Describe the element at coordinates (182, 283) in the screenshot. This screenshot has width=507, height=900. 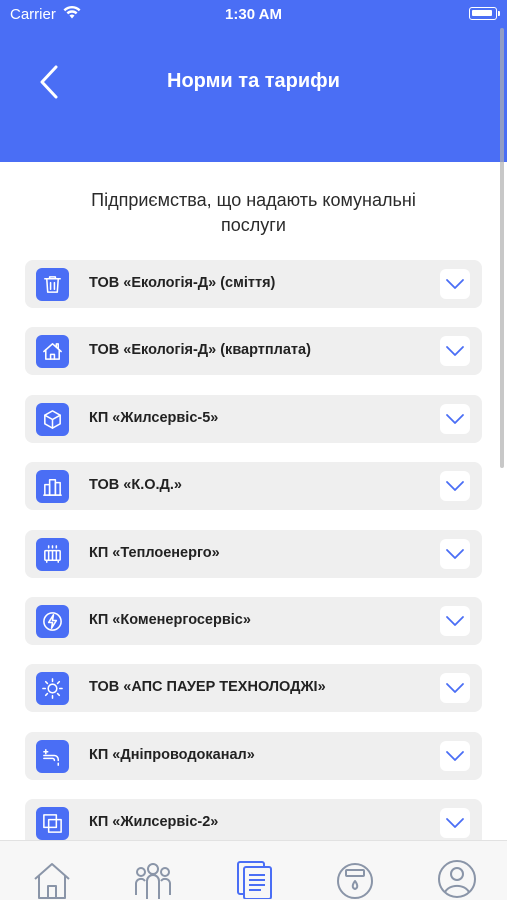
I see `list-item-label: ТОВ «Екологія-Д» (сміття)` at that location.